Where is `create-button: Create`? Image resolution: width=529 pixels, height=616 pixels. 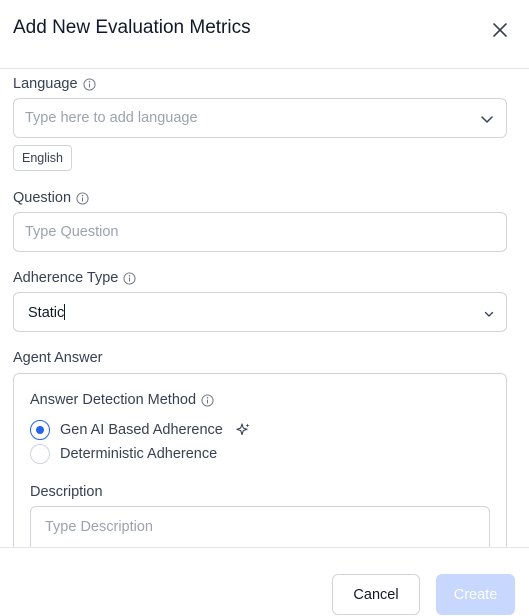 create-button: Create is located at coordinates (475, 594).